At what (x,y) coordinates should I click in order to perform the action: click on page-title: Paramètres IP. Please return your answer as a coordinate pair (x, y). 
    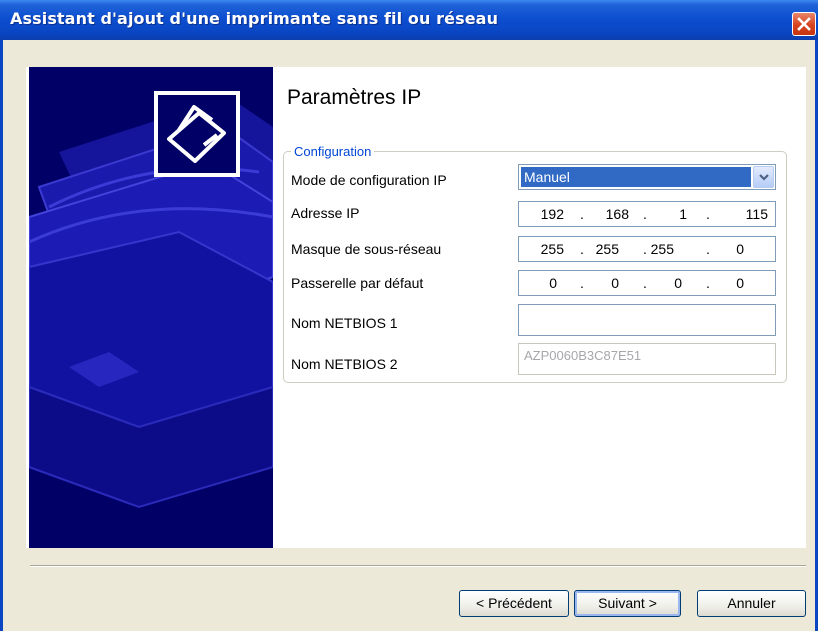
    Looking at the image, I should click on (354, 97).